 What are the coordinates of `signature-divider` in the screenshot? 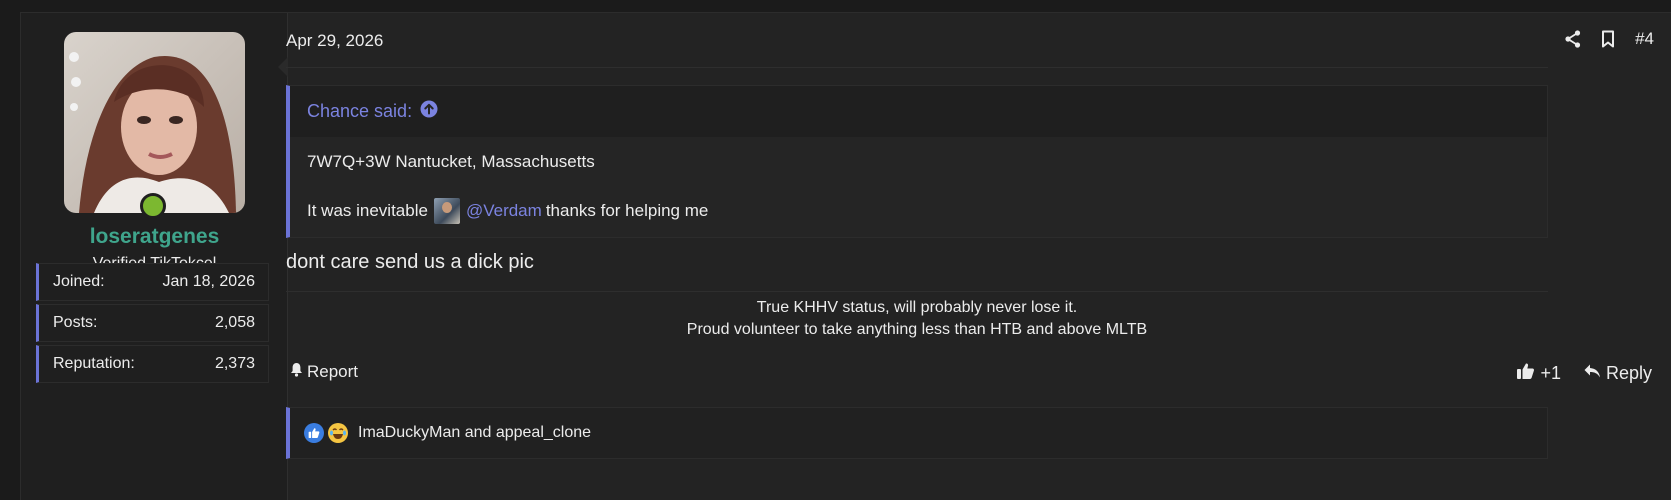 It's located at (917, 291).